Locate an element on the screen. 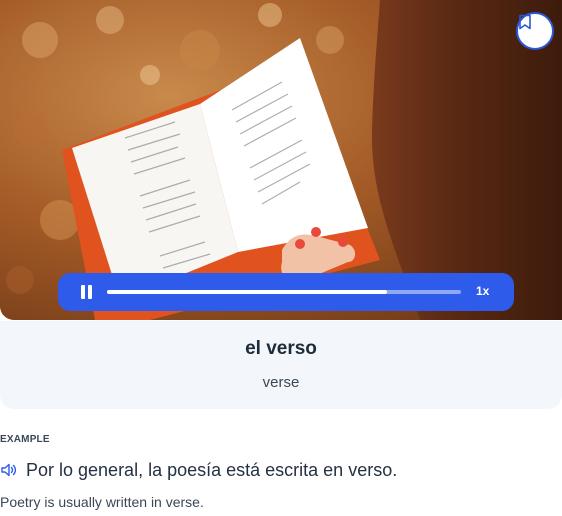 This screenshot has height=516, width=562. audio-player: 1x is located at coordinates (286, 292).